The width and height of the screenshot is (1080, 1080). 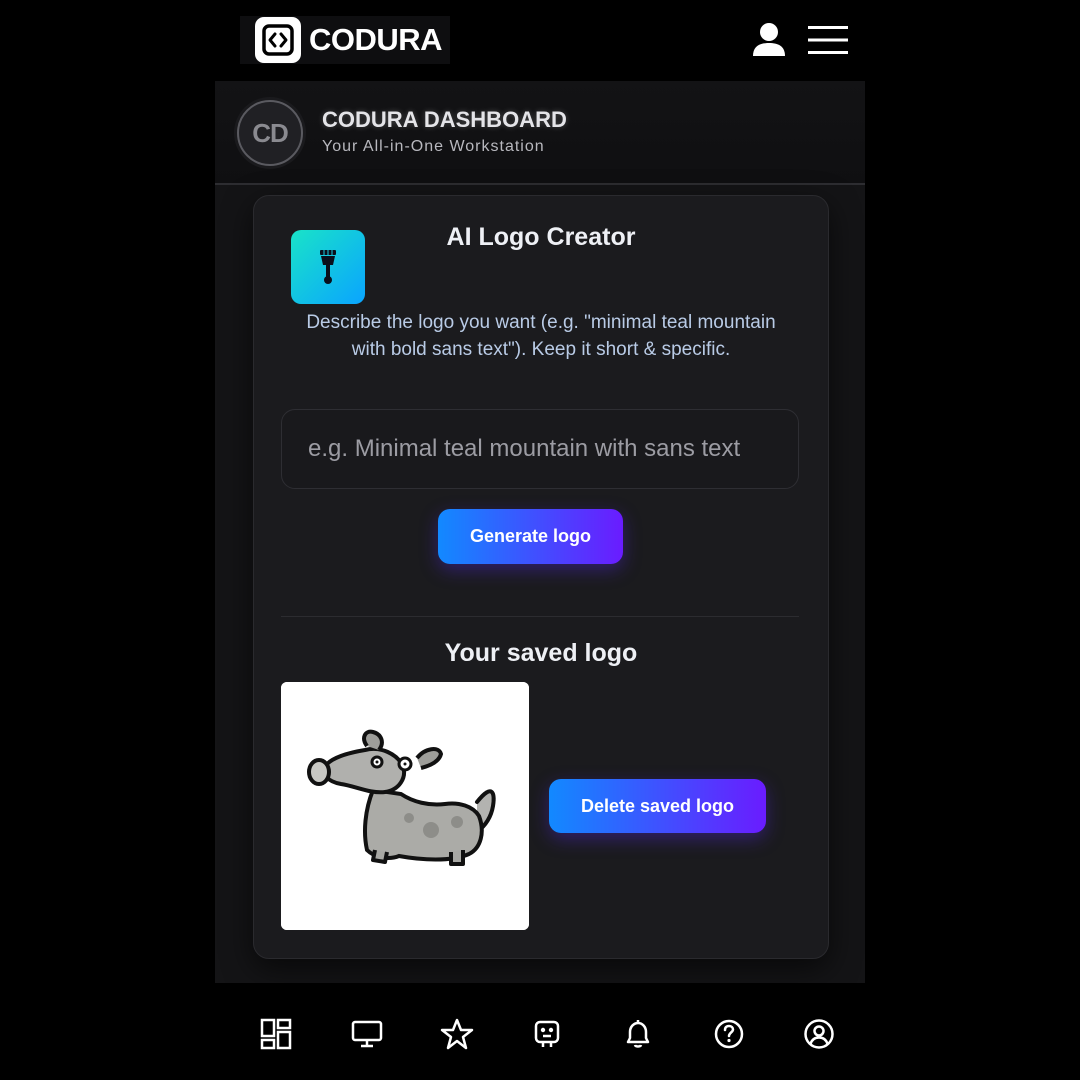 I want to click on delete-saved-logo-button: Delete saved logo, so click(x=657, y=806).